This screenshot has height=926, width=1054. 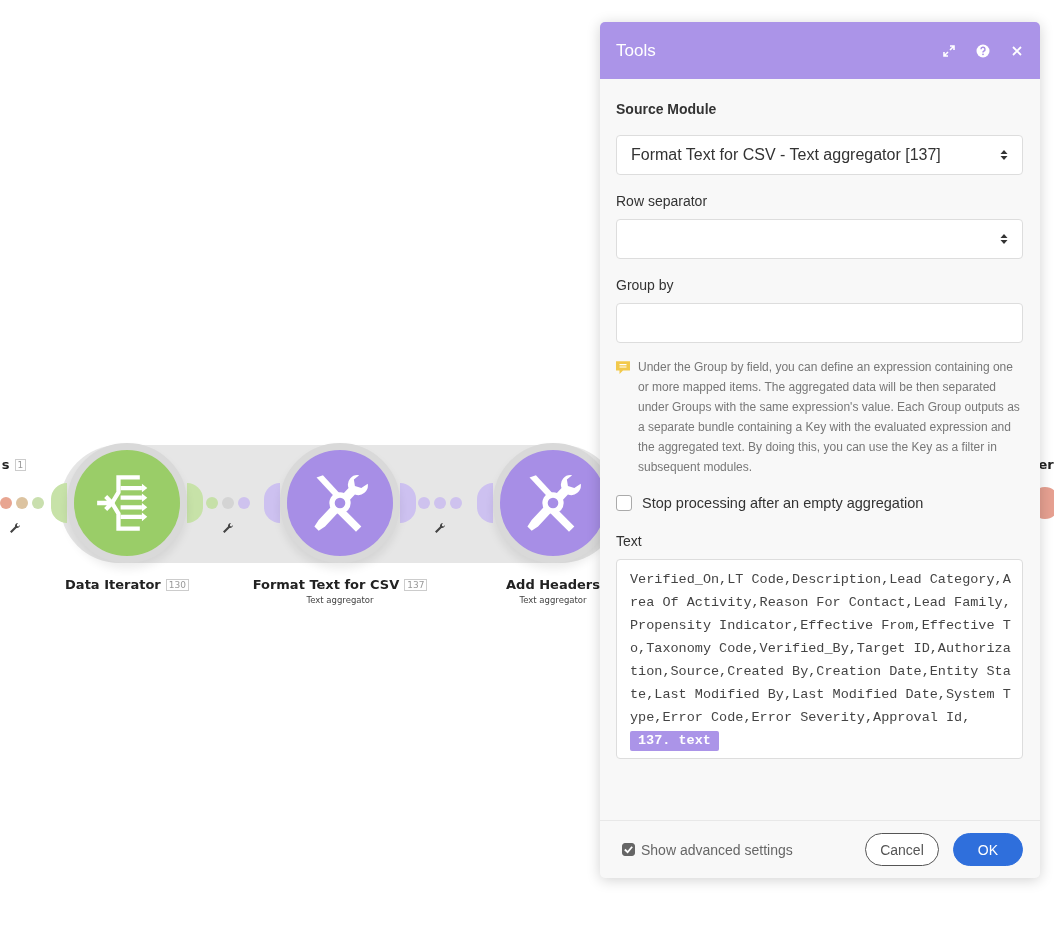 I want to click on module-label: er, so click(x=1046, y=464).